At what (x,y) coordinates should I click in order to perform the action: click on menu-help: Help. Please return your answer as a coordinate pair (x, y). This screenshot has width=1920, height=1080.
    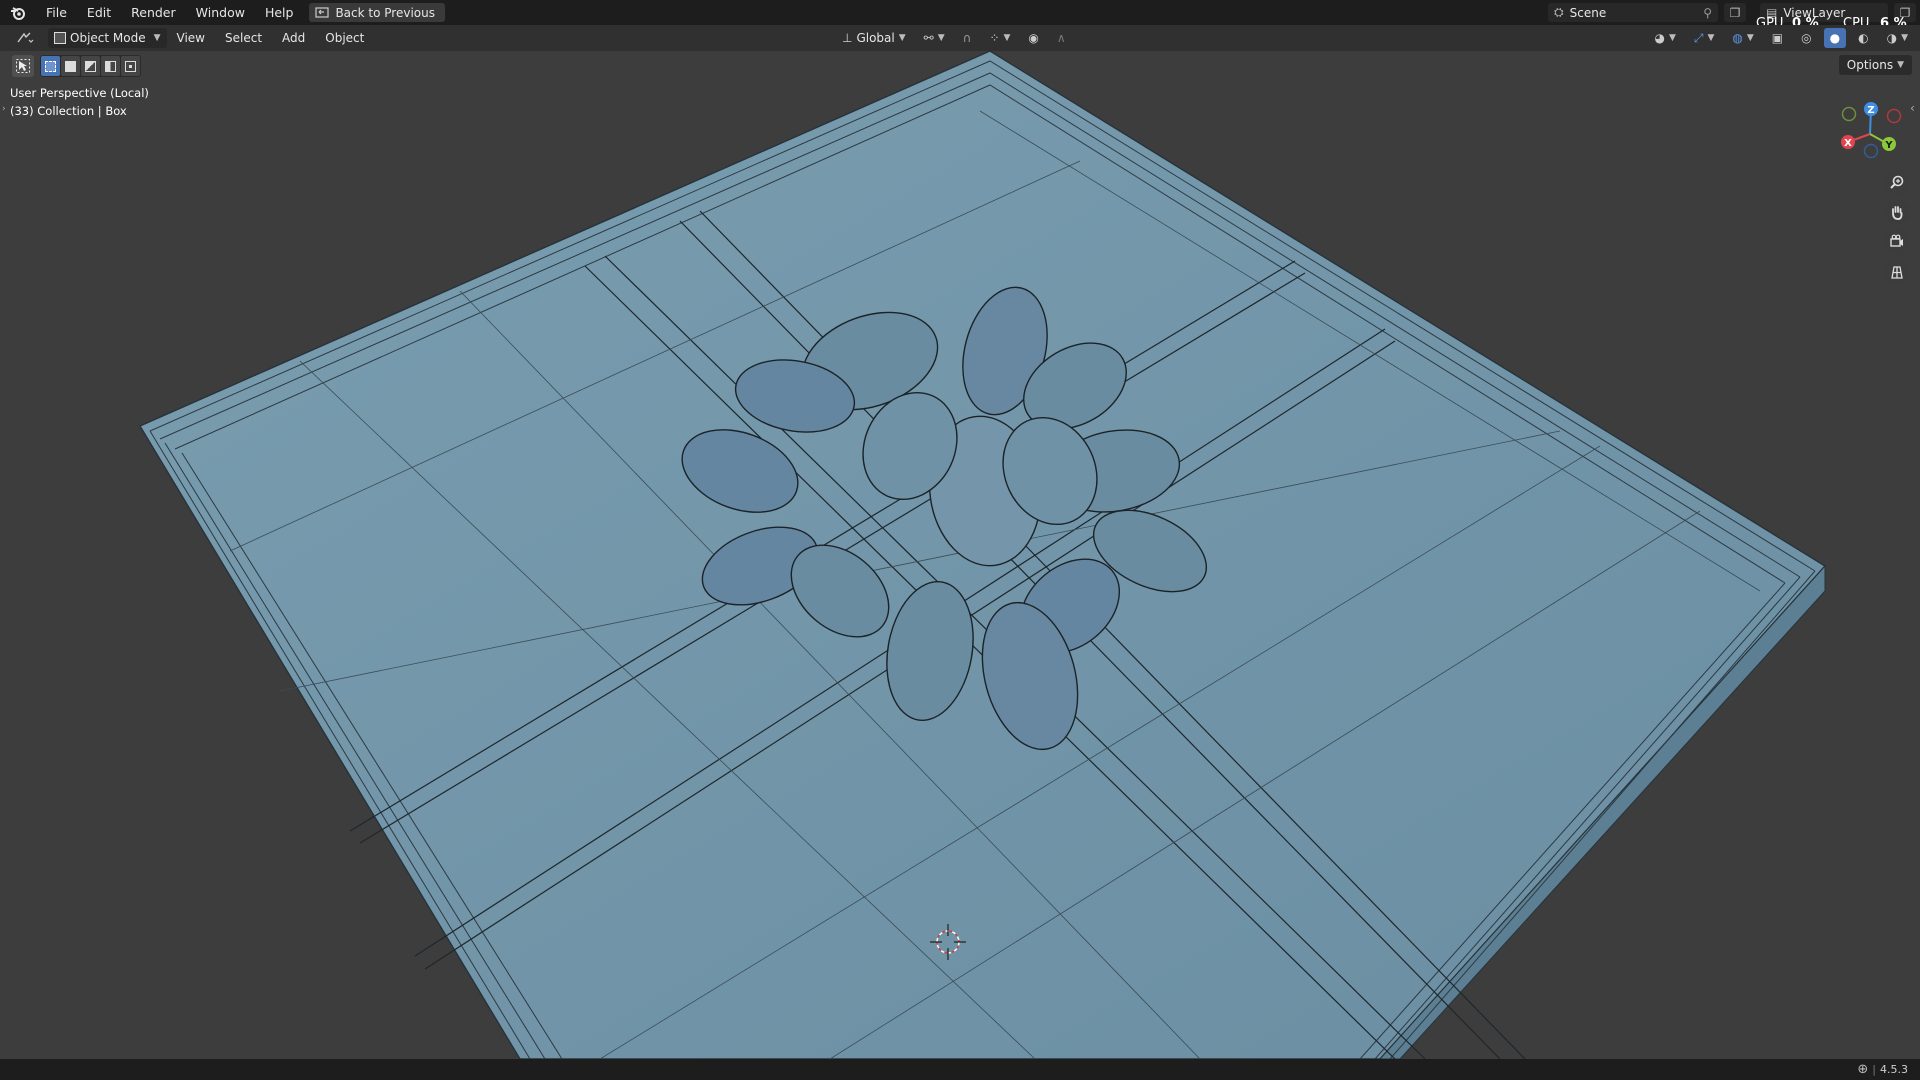
    Looking at the image, I should click on (279, 12).